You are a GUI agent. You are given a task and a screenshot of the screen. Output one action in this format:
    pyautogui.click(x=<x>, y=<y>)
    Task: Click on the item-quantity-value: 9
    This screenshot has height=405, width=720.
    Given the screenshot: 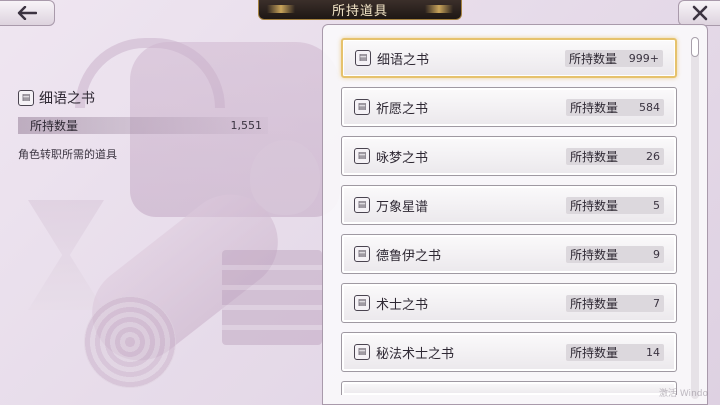 What is the action you would take?
    pyautogui.click(x=656, y=254)
    